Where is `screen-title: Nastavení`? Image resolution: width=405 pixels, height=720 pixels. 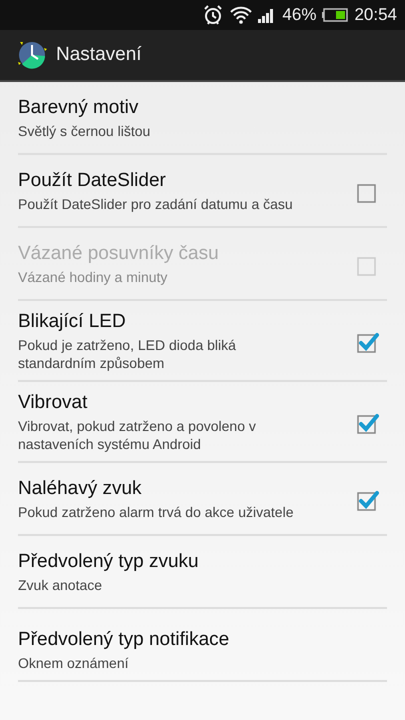 screen-title: Nastavení is located at coordinates (99, 55).